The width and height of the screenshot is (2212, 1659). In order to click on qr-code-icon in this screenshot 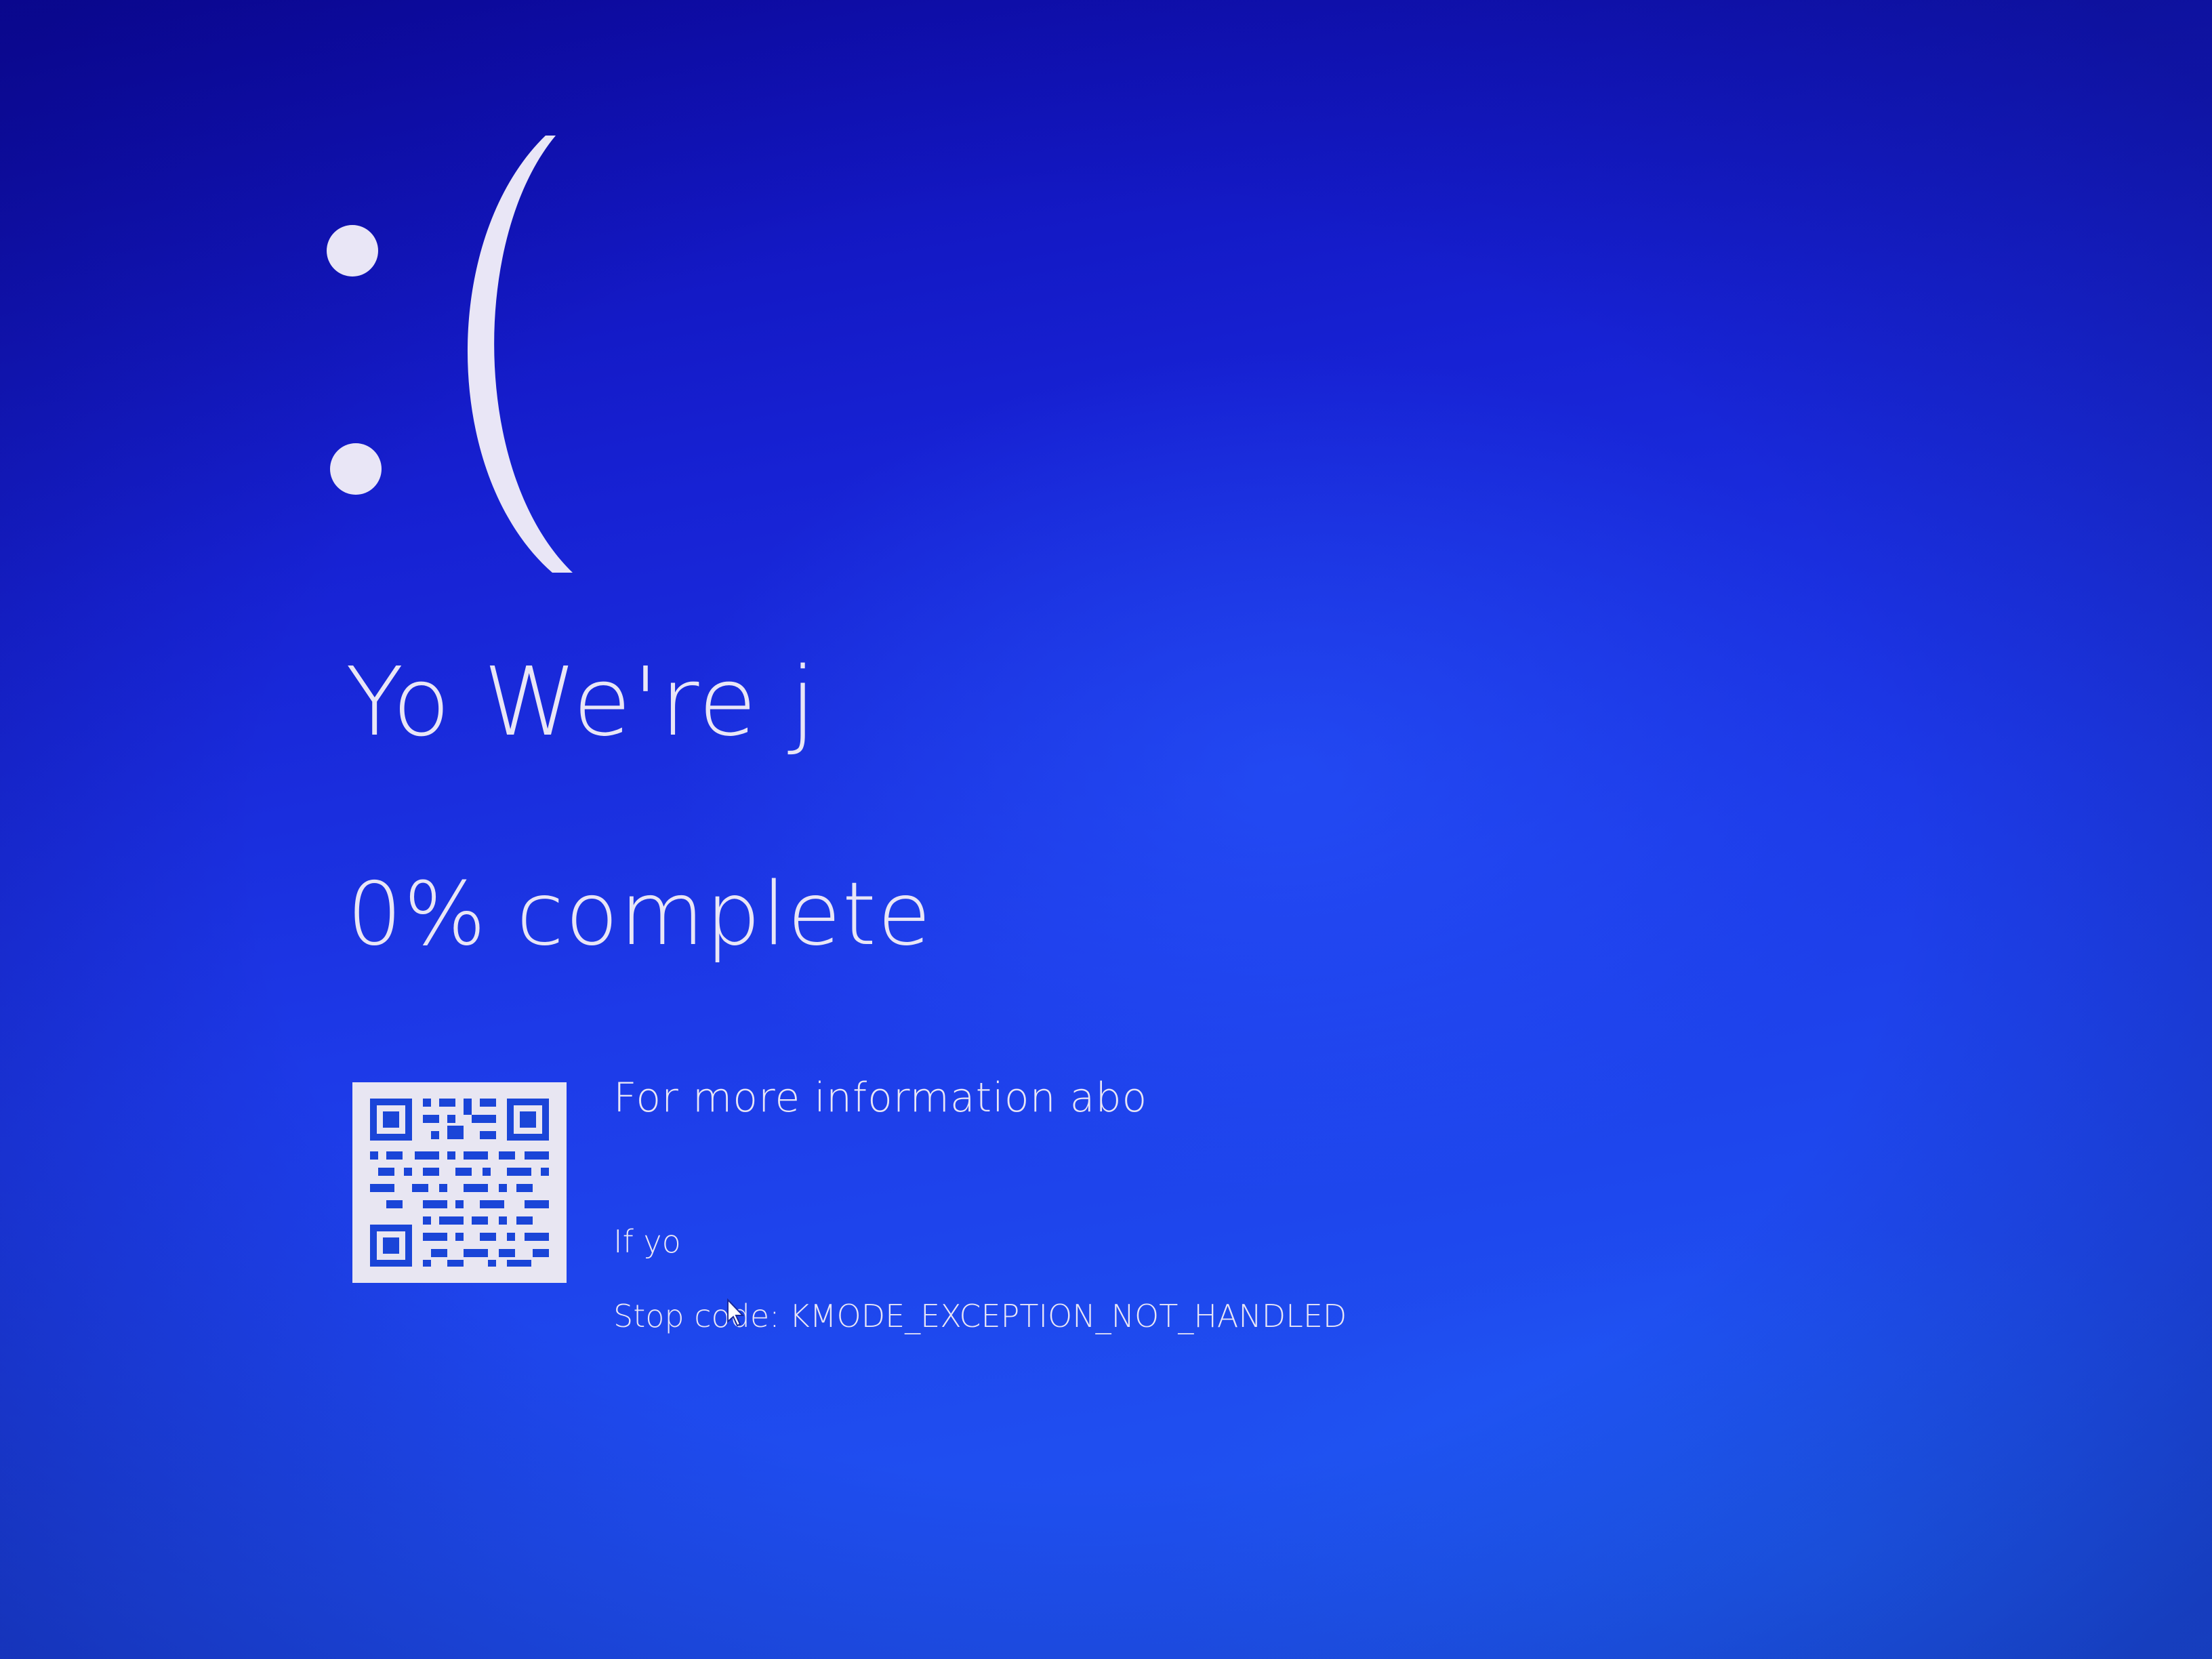, I will do `click(460, 1182)`.